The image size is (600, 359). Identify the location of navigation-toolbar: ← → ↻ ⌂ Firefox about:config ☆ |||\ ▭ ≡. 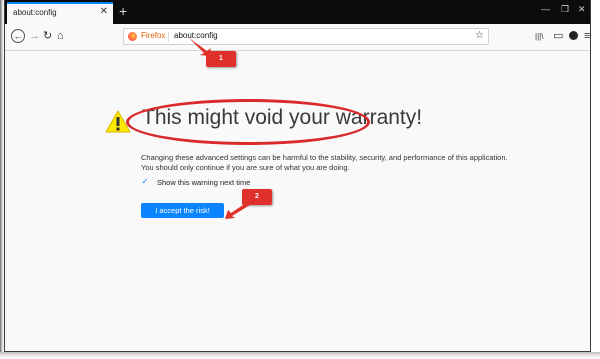
(297, 37).